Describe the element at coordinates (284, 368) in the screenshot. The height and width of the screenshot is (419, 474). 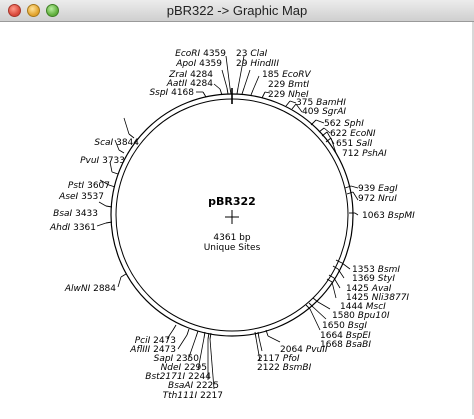
I see `site-bsmbi-label: 2122 BsmBI` at that location.